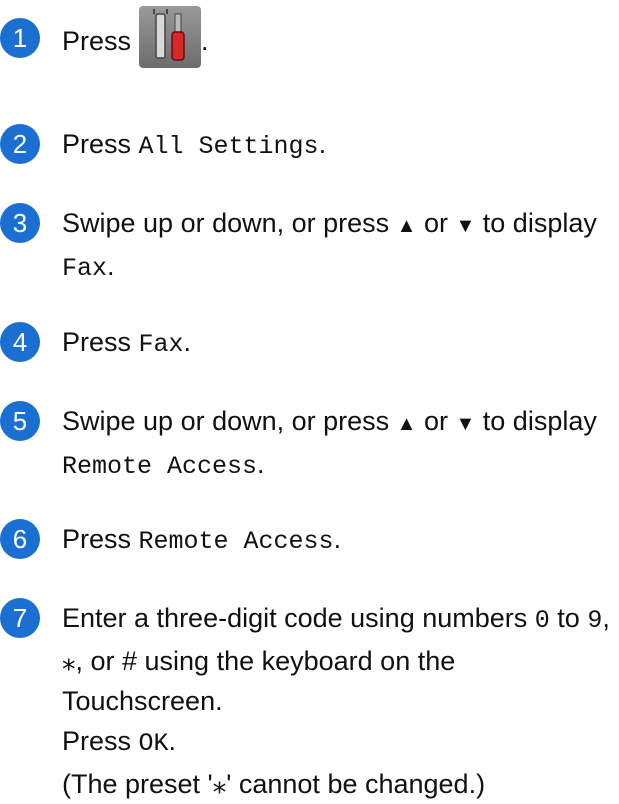 This screenshot has height=804, width=619. What do you see at coordinates (20, 421) in the screenshot?
I see `step-number: 5` at bounding box center [20, 421].